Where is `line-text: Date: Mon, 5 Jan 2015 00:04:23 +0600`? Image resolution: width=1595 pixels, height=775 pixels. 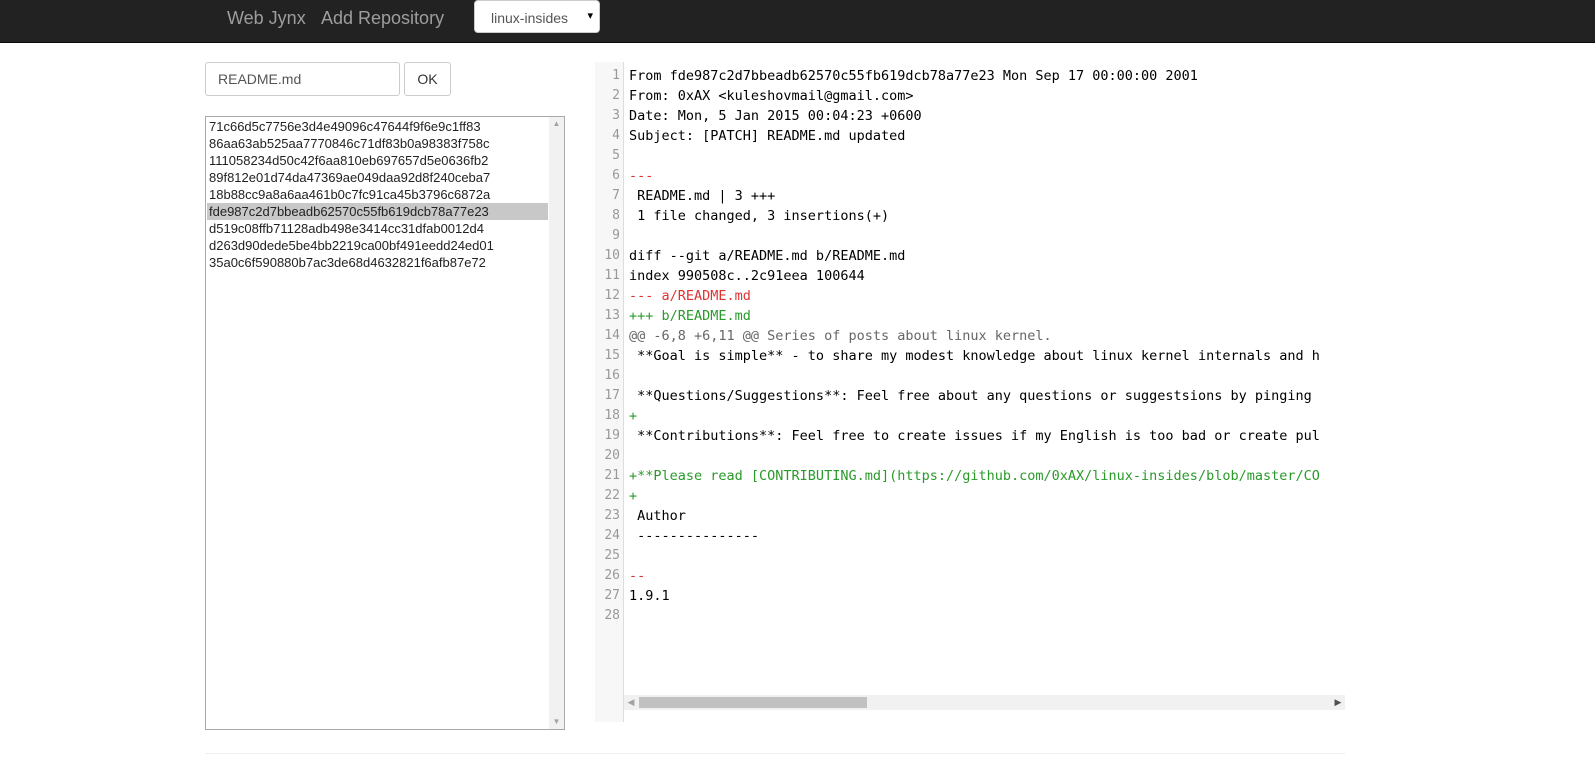
line-text: Date: Mon, 5 Jan 2015 00:04:23 +0600 is located at coordinates (775, 116).